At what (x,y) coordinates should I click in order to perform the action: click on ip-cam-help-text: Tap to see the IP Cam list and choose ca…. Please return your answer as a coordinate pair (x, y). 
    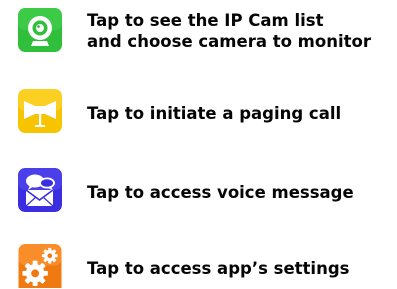
    Looking at the image, I should click on (229, 31).